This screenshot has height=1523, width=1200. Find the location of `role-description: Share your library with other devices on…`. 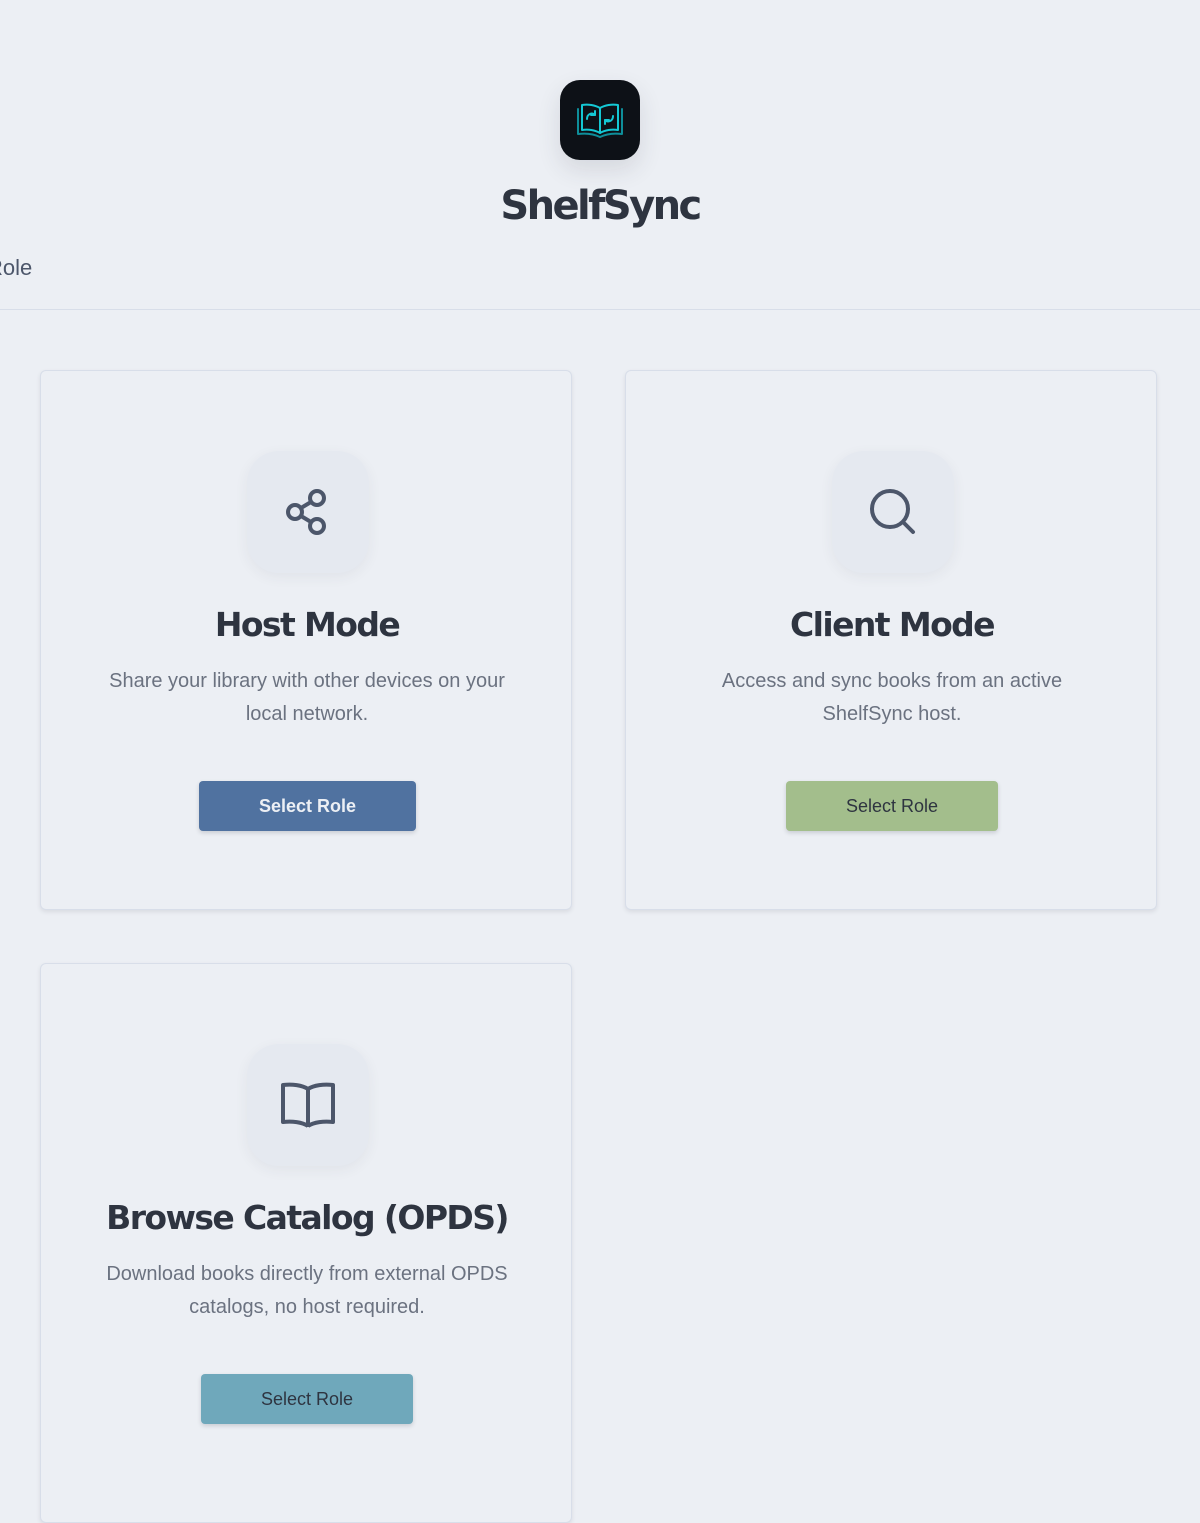

role-description: Share your library with other devices on… is located at coordinates (307, 697).